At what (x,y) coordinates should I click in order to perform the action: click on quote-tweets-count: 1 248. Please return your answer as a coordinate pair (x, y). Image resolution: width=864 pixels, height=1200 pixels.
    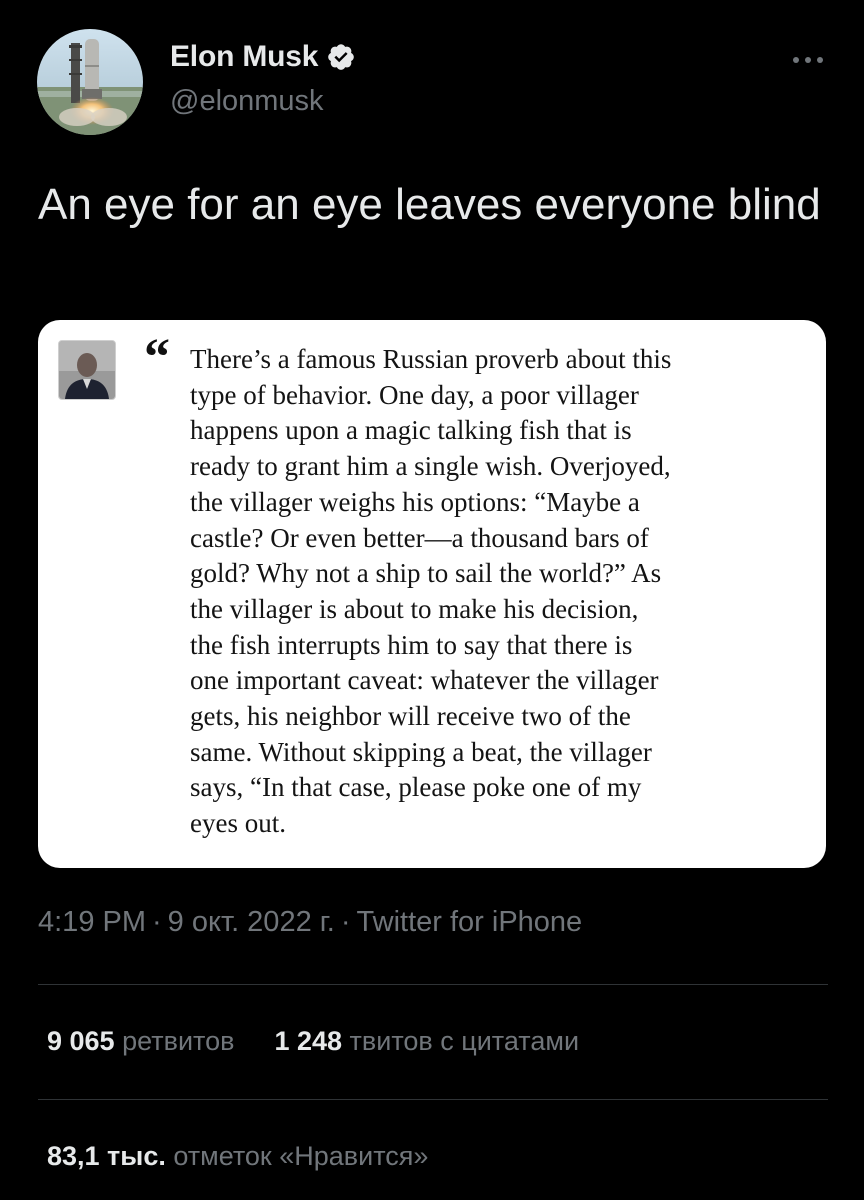
    Looking at the image, I should click on (308, 1041).